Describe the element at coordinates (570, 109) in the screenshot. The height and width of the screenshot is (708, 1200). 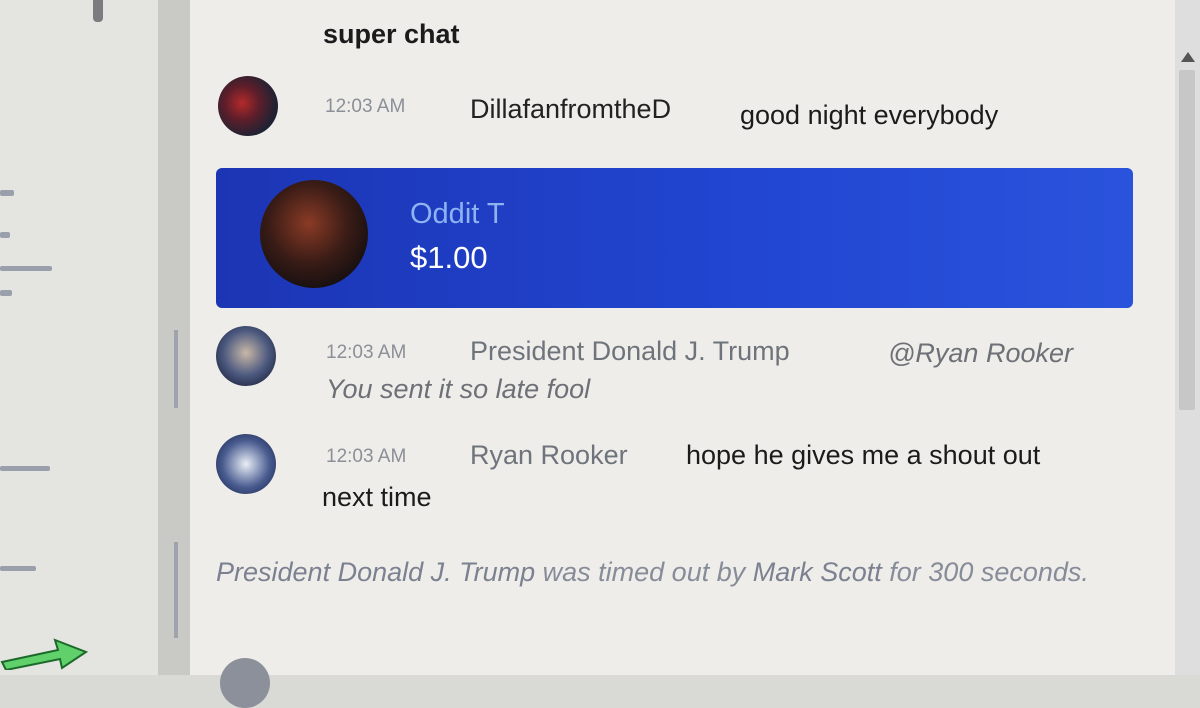
I see `author-name: DillafanfromtheD` at that location.